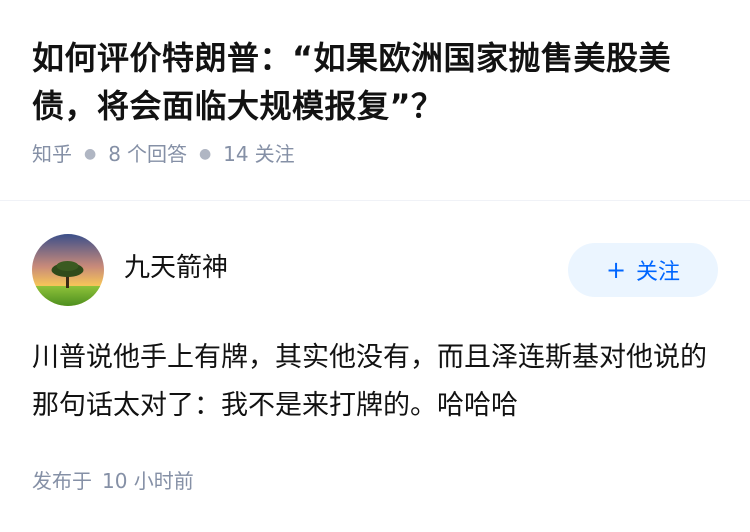 The image size is (750, 532). What do you see at coordinates (176, 265) in the screenshot?
I see `author-name: 九天箭神` at bounding box center [176, 265].